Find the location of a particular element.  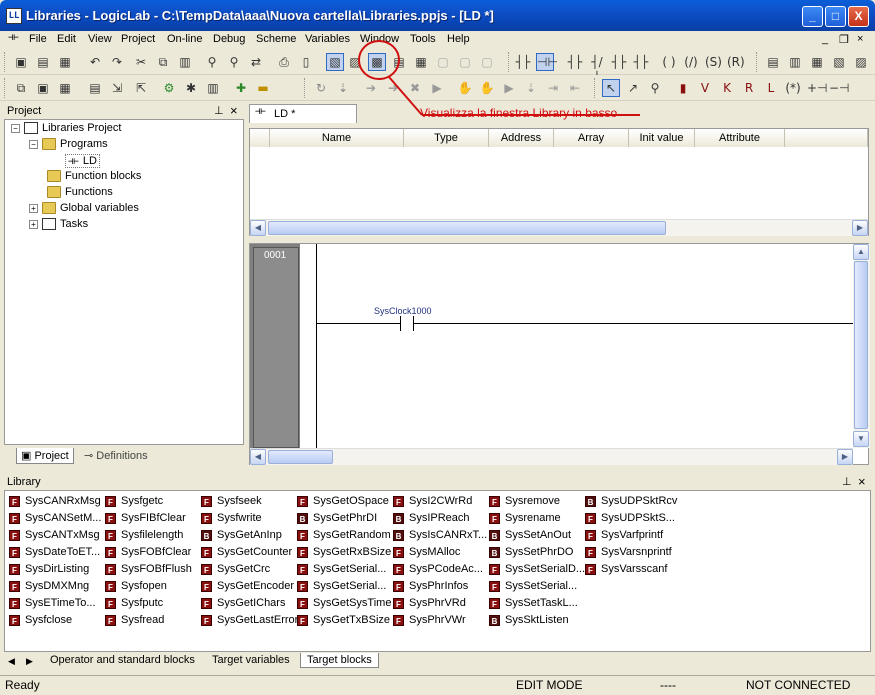

menu-online: On-line is located at coordinates (184, 39).